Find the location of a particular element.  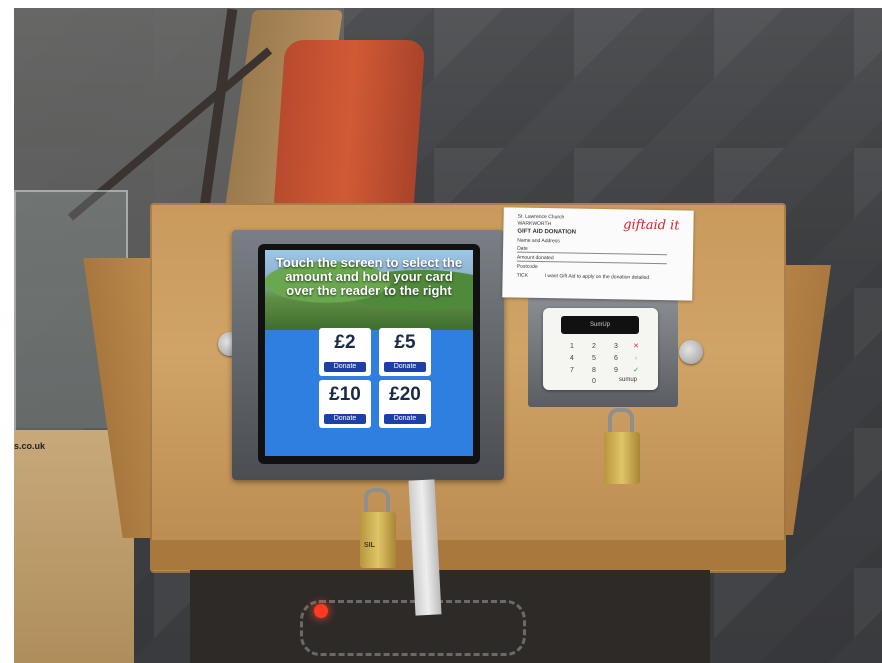

key-3: 3 is located at coordinates (616, 346).